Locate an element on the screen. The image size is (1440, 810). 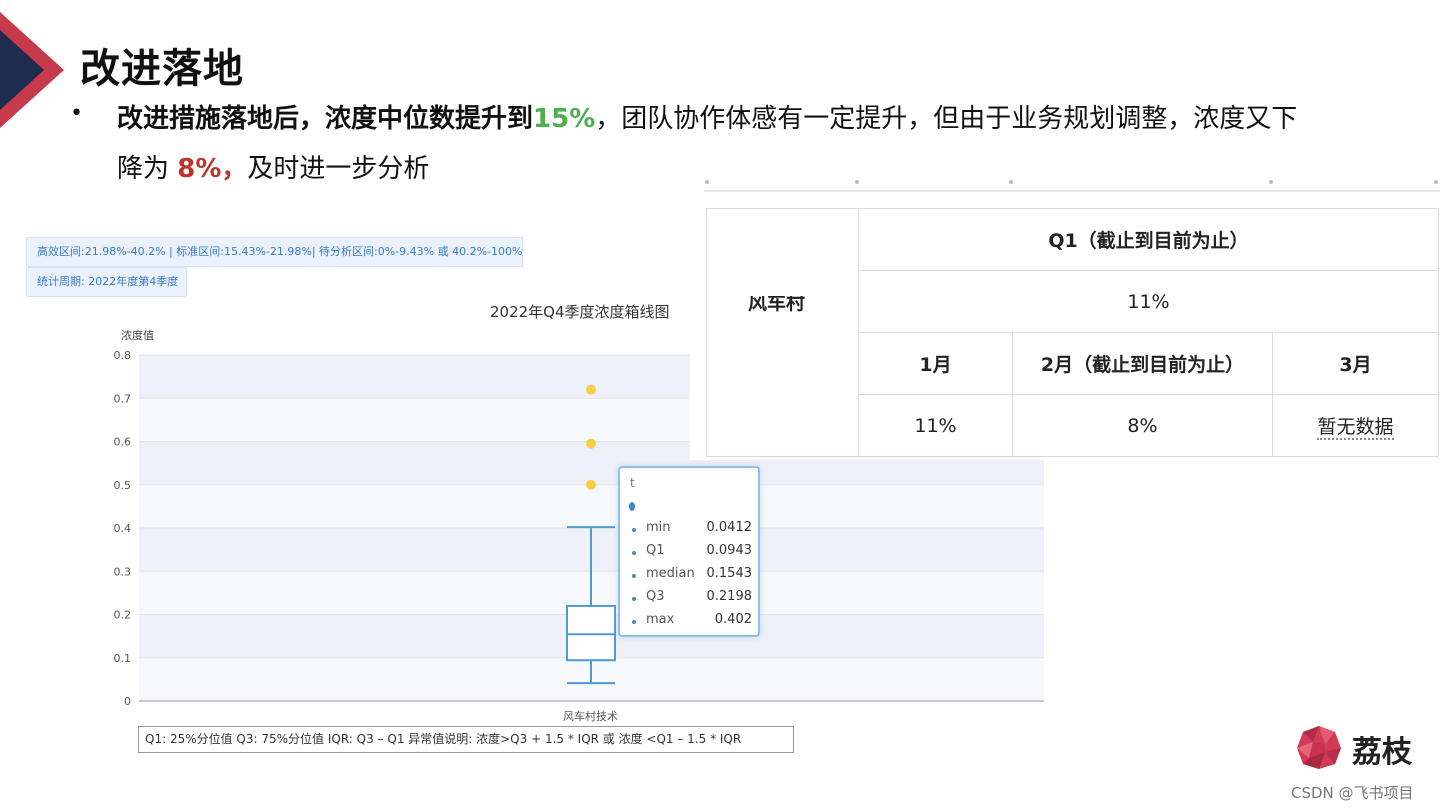
q1-value: 11% is located at coordinates (1148, 301).